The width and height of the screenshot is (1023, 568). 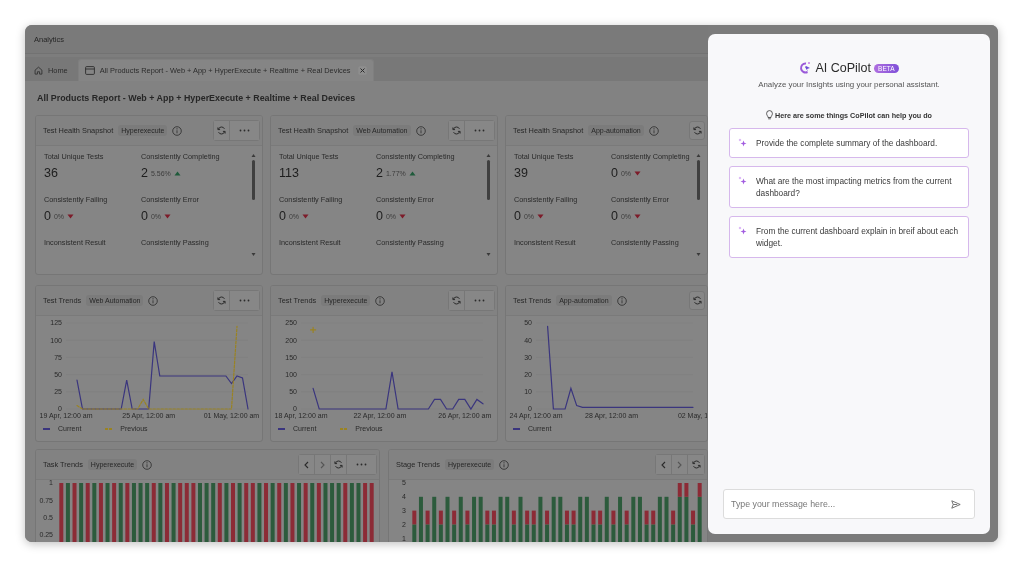 I want to click on panel-title: AI CoPilot, so click(x=843, y=68).